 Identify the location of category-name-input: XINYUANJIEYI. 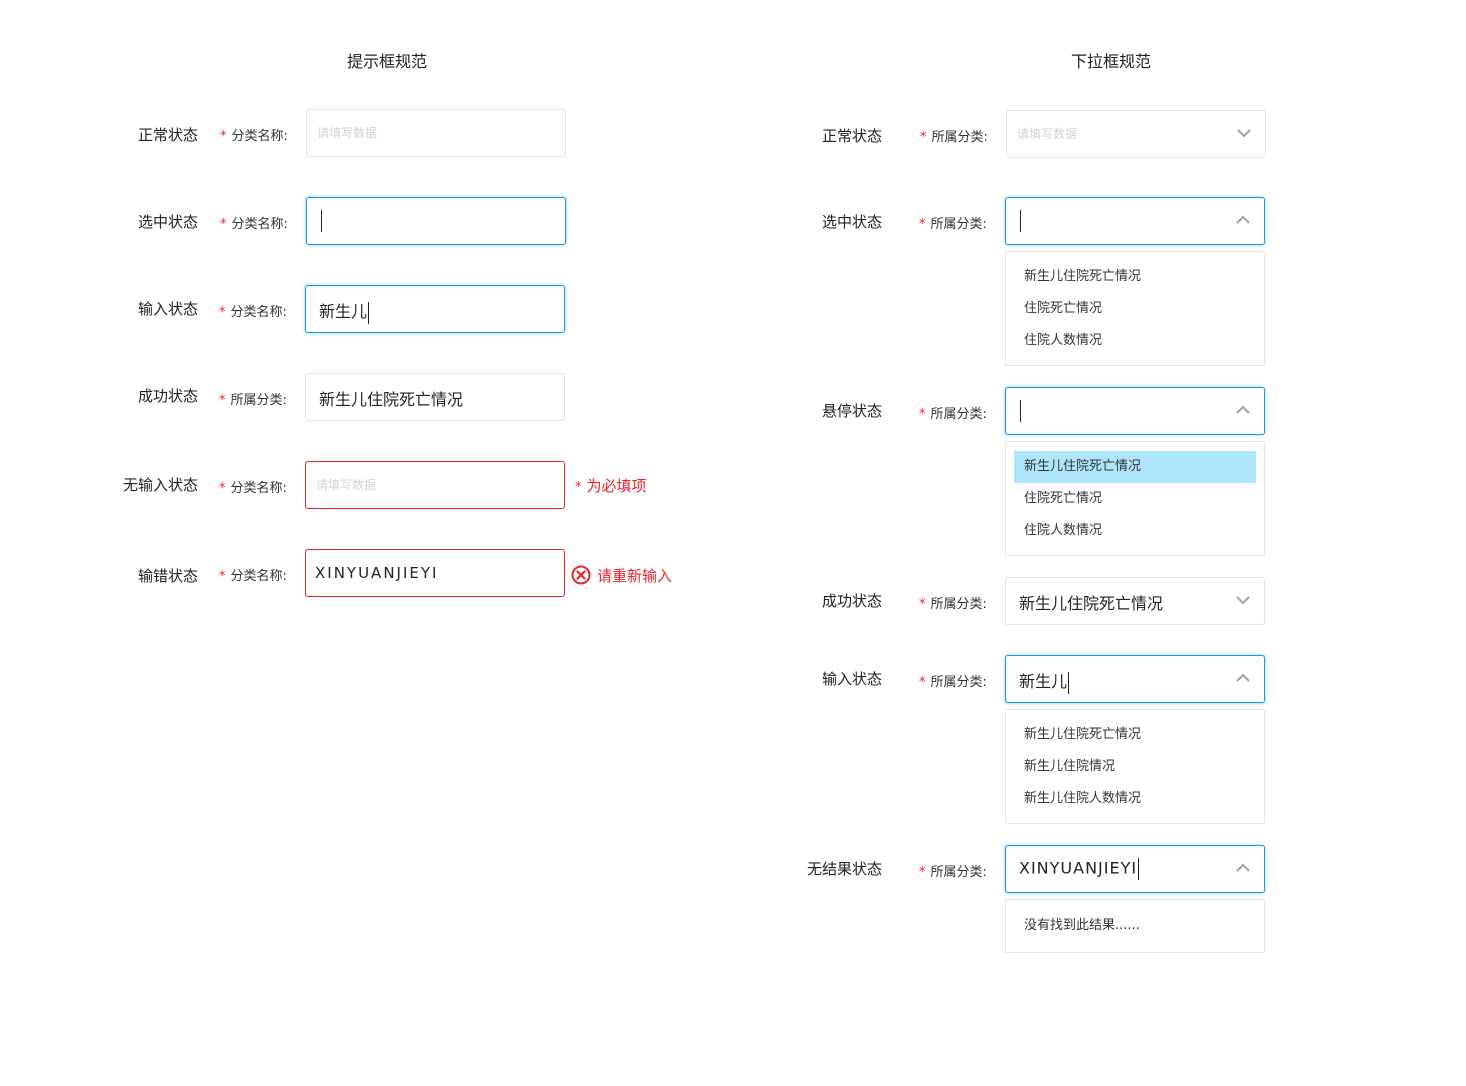
(435, 573).